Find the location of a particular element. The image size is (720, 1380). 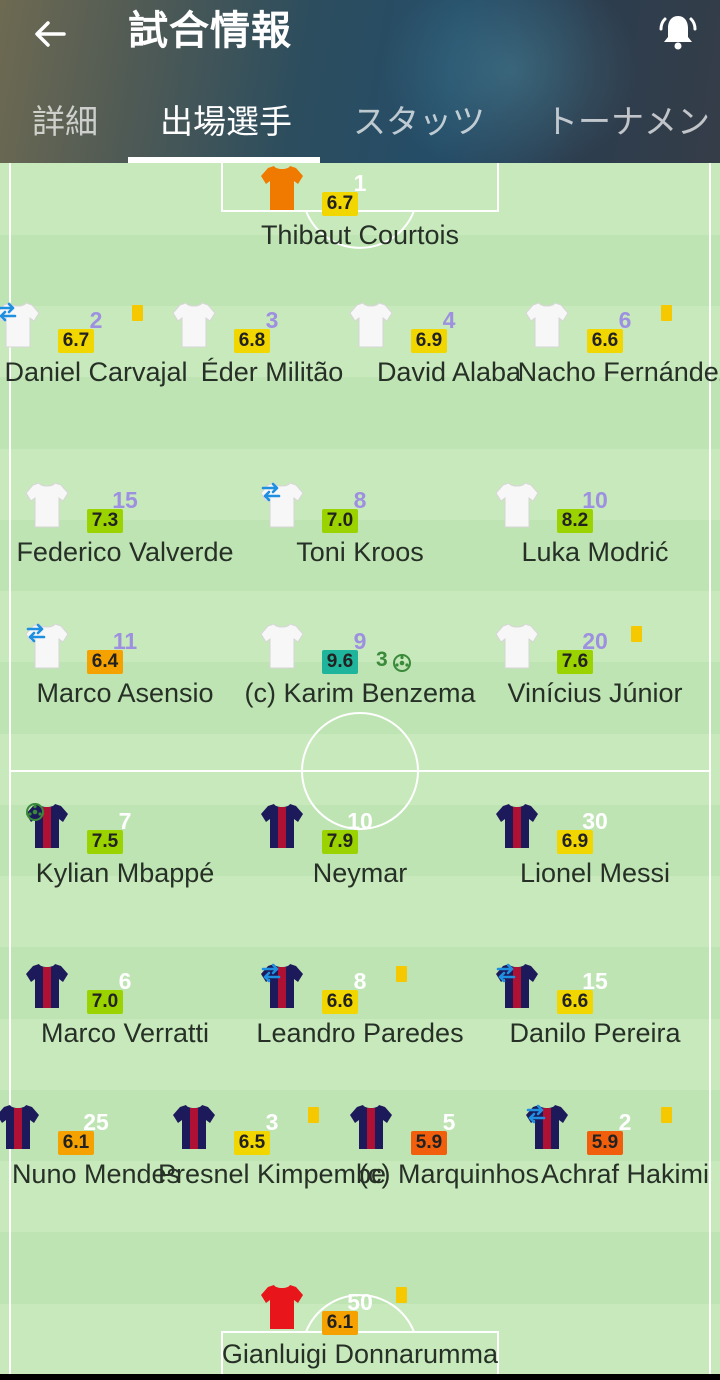

page-title: 試合情報 is located at coordinates (210, 31).